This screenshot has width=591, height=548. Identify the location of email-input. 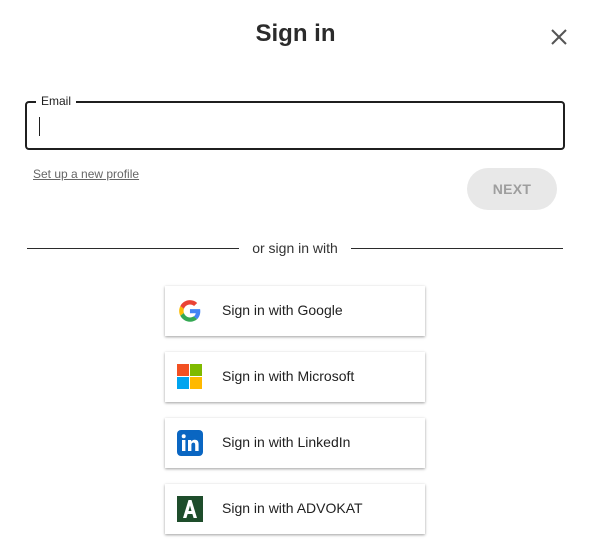
(294, 126).